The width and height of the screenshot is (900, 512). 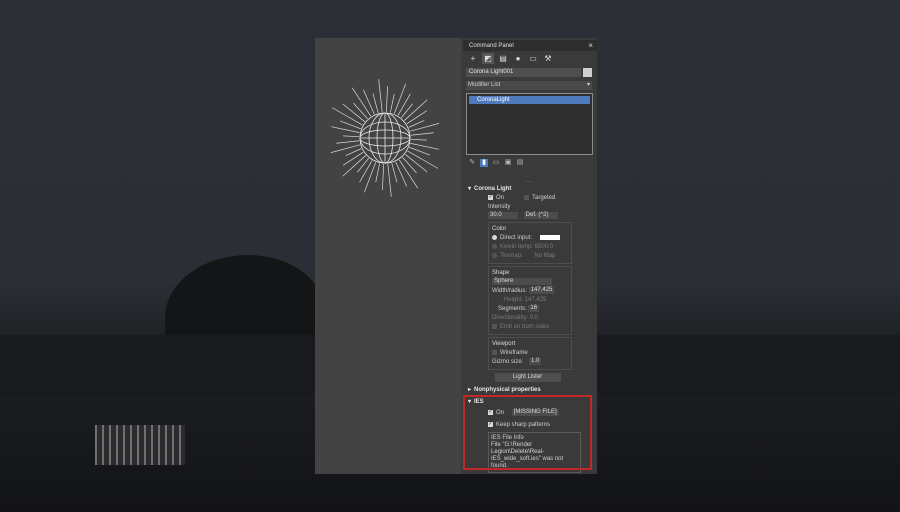 What do you see at coordinates (590, 45) in the screenshot?
I see `close-icon: ×` at bounding box center [590, 45].